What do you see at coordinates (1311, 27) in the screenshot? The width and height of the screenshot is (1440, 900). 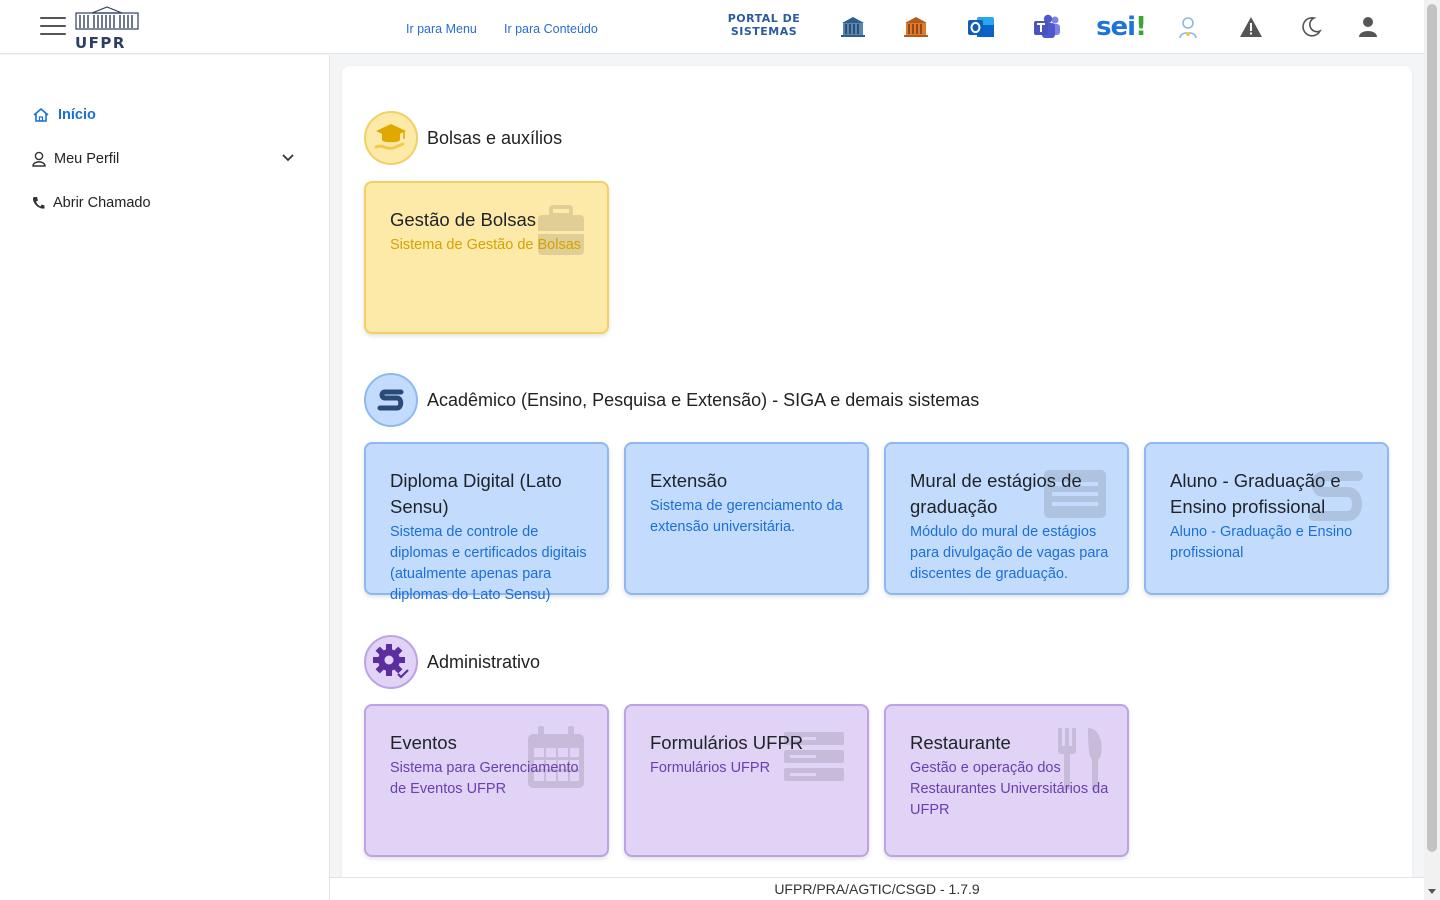 I see `dark-mode-moon-icon` at bounding box center [1311, 27].